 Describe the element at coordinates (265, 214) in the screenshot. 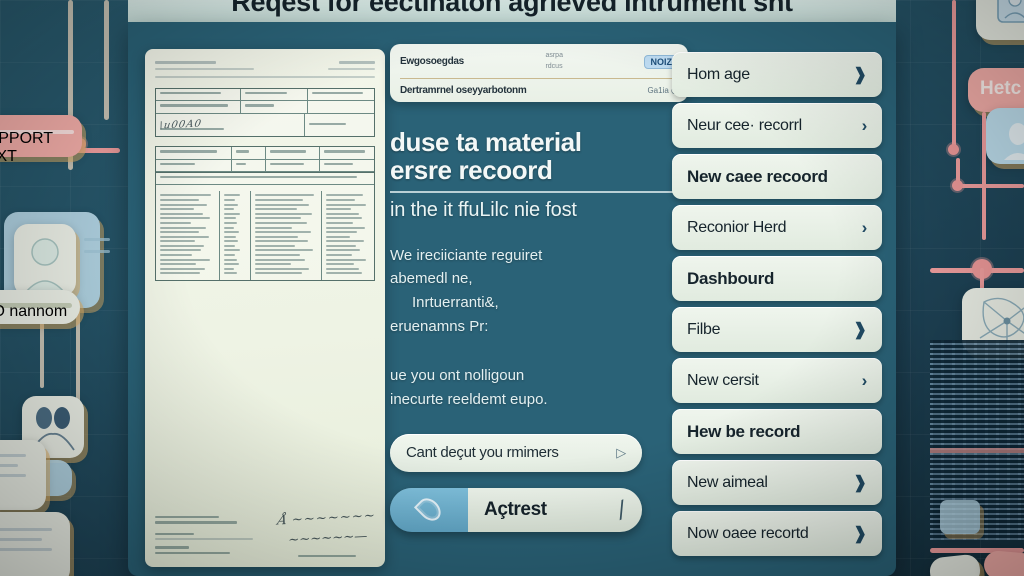

I see `doc-table-main` at that location.